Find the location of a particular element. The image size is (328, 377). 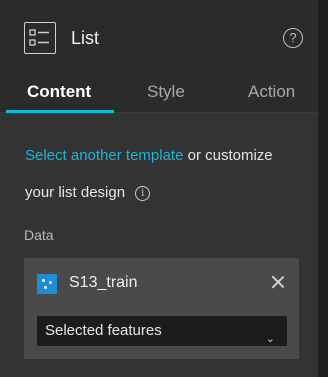

data-section-label: Data is located at coordinates (39, 235).